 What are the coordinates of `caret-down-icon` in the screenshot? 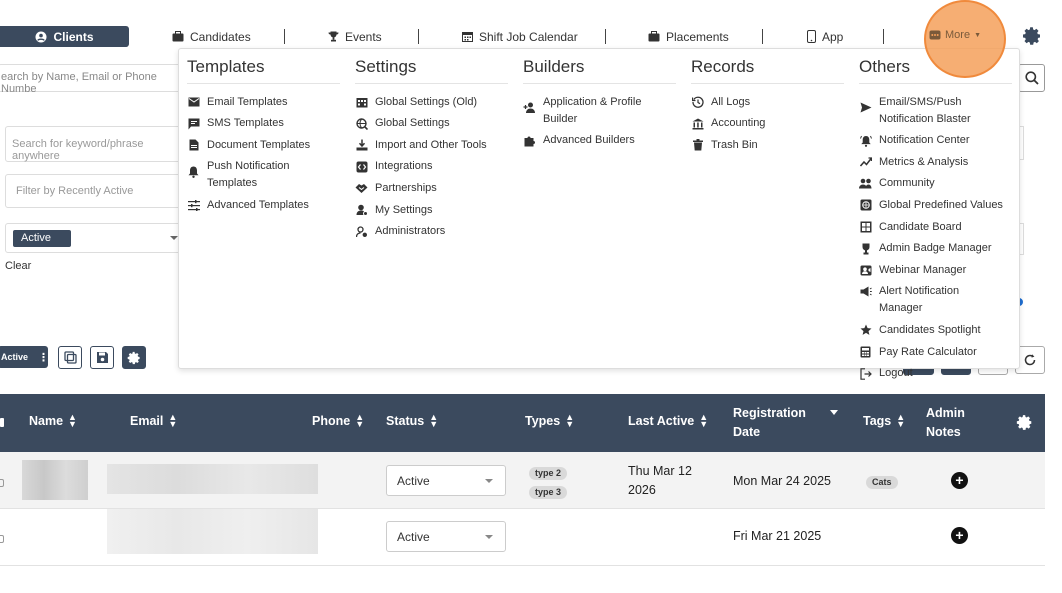 It's located at (489, 537).